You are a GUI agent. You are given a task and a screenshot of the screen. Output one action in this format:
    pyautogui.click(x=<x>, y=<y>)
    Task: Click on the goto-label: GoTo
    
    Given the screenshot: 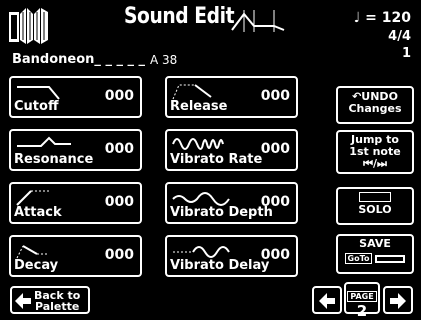 What is the action you would take?
    pyautogui.click(x=358, y=258)
    